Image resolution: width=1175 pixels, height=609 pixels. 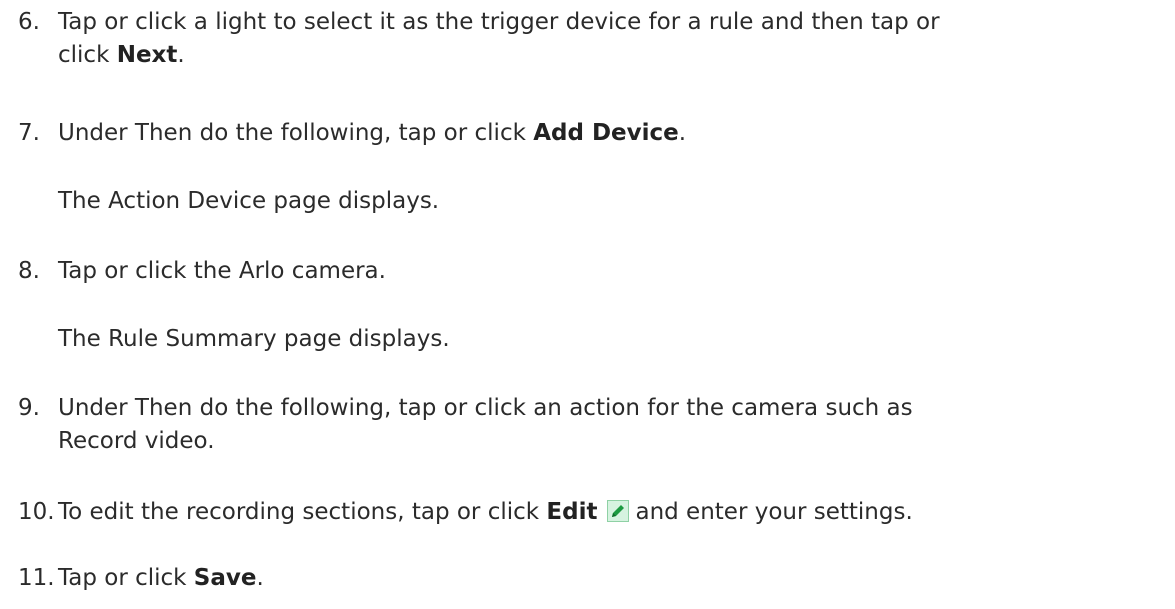 What do you see at coordinates (618, 510) in the screenshot?
I see `edit-pencil-icon` at bounding box center [618, 510].